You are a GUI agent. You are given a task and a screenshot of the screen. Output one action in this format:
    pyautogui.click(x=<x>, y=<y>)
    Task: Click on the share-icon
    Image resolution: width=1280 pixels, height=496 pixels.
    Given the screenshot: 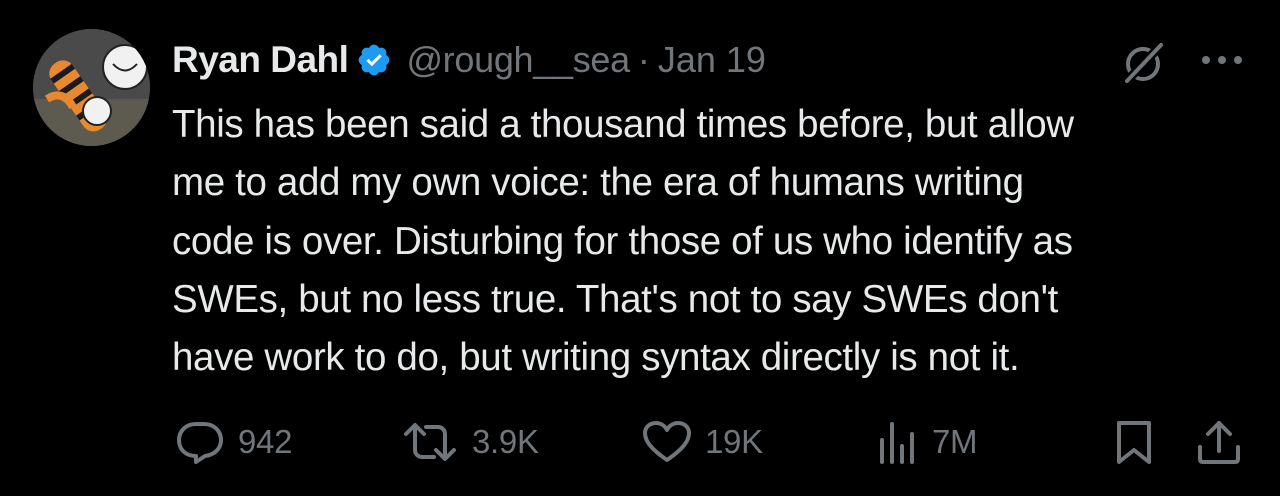 What is the action you would take?
    pyautogui.click(x=1219, y=442)
    